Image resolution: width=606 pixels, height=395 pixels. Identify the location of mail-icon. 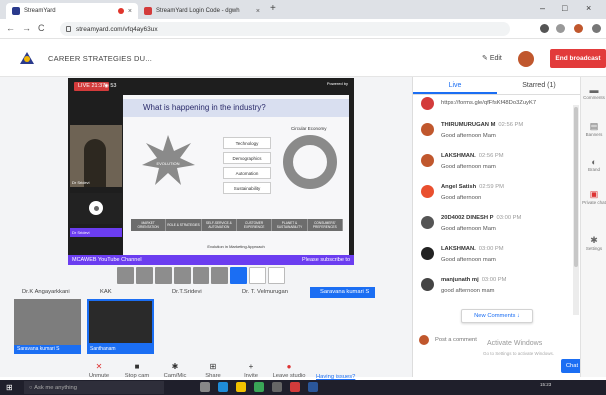
(277, 387).